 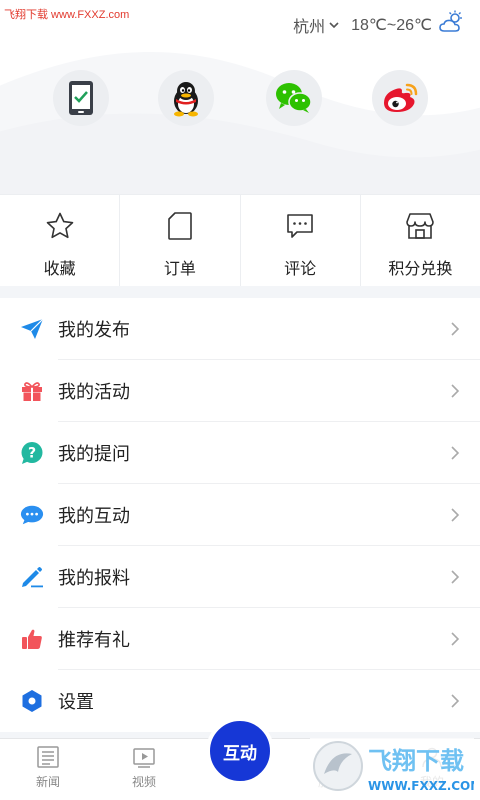 I want to click on question-icon: ?, so click(x=32, y=453).